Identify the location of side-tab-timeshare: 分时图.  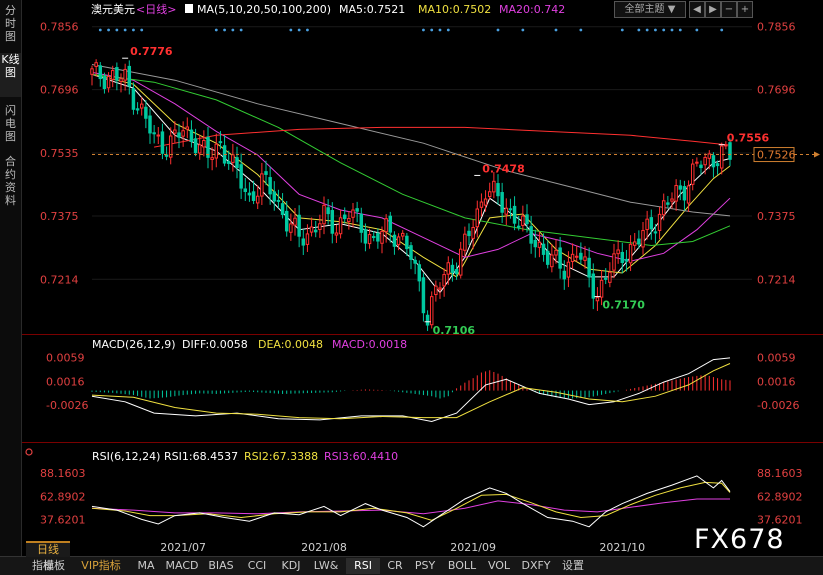
(10, 23).